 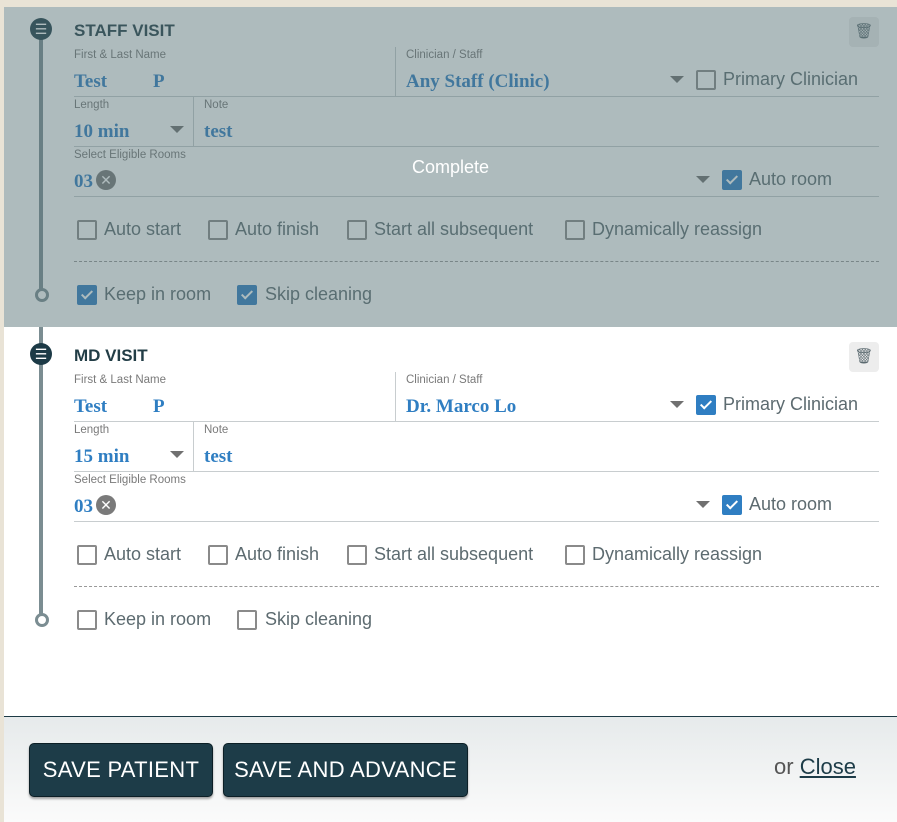 What do you see at coordinates (277, 554) in the screenshot?
I see `auto-finish-label: Auto finish` at bounding box center [277, 554].